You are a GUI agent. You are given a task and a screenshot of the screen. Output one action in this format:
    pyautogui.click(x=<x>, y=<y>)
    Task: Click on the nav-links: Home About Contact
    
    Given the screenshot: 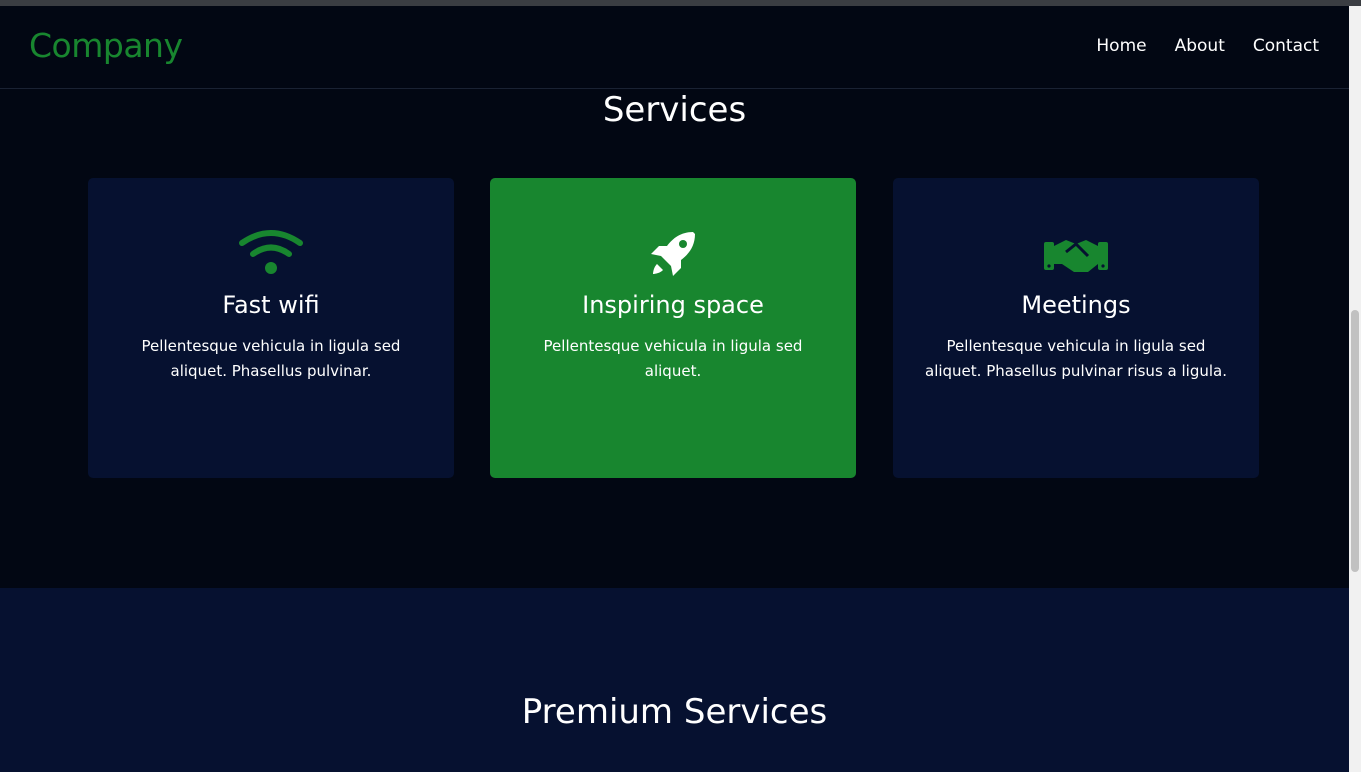 What is the action you would take?
    pyautogui.click(x=1207, y=46)
    